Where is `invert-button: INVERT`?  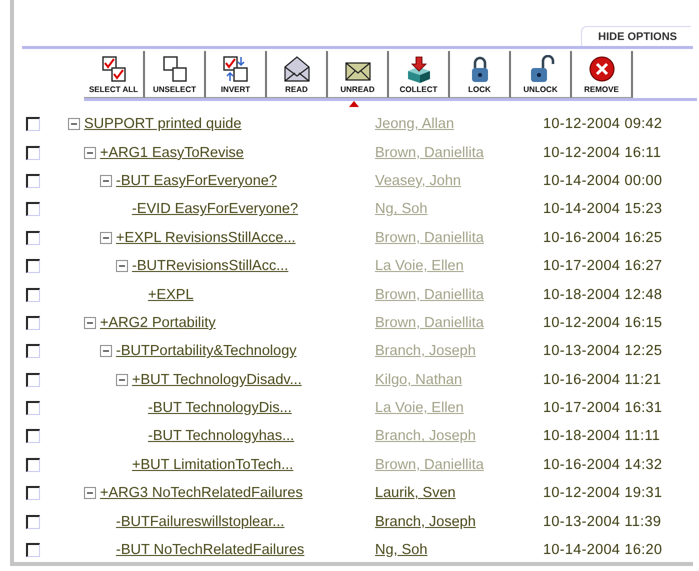 invert-button: INVERT is located at coordinates (236, 74).